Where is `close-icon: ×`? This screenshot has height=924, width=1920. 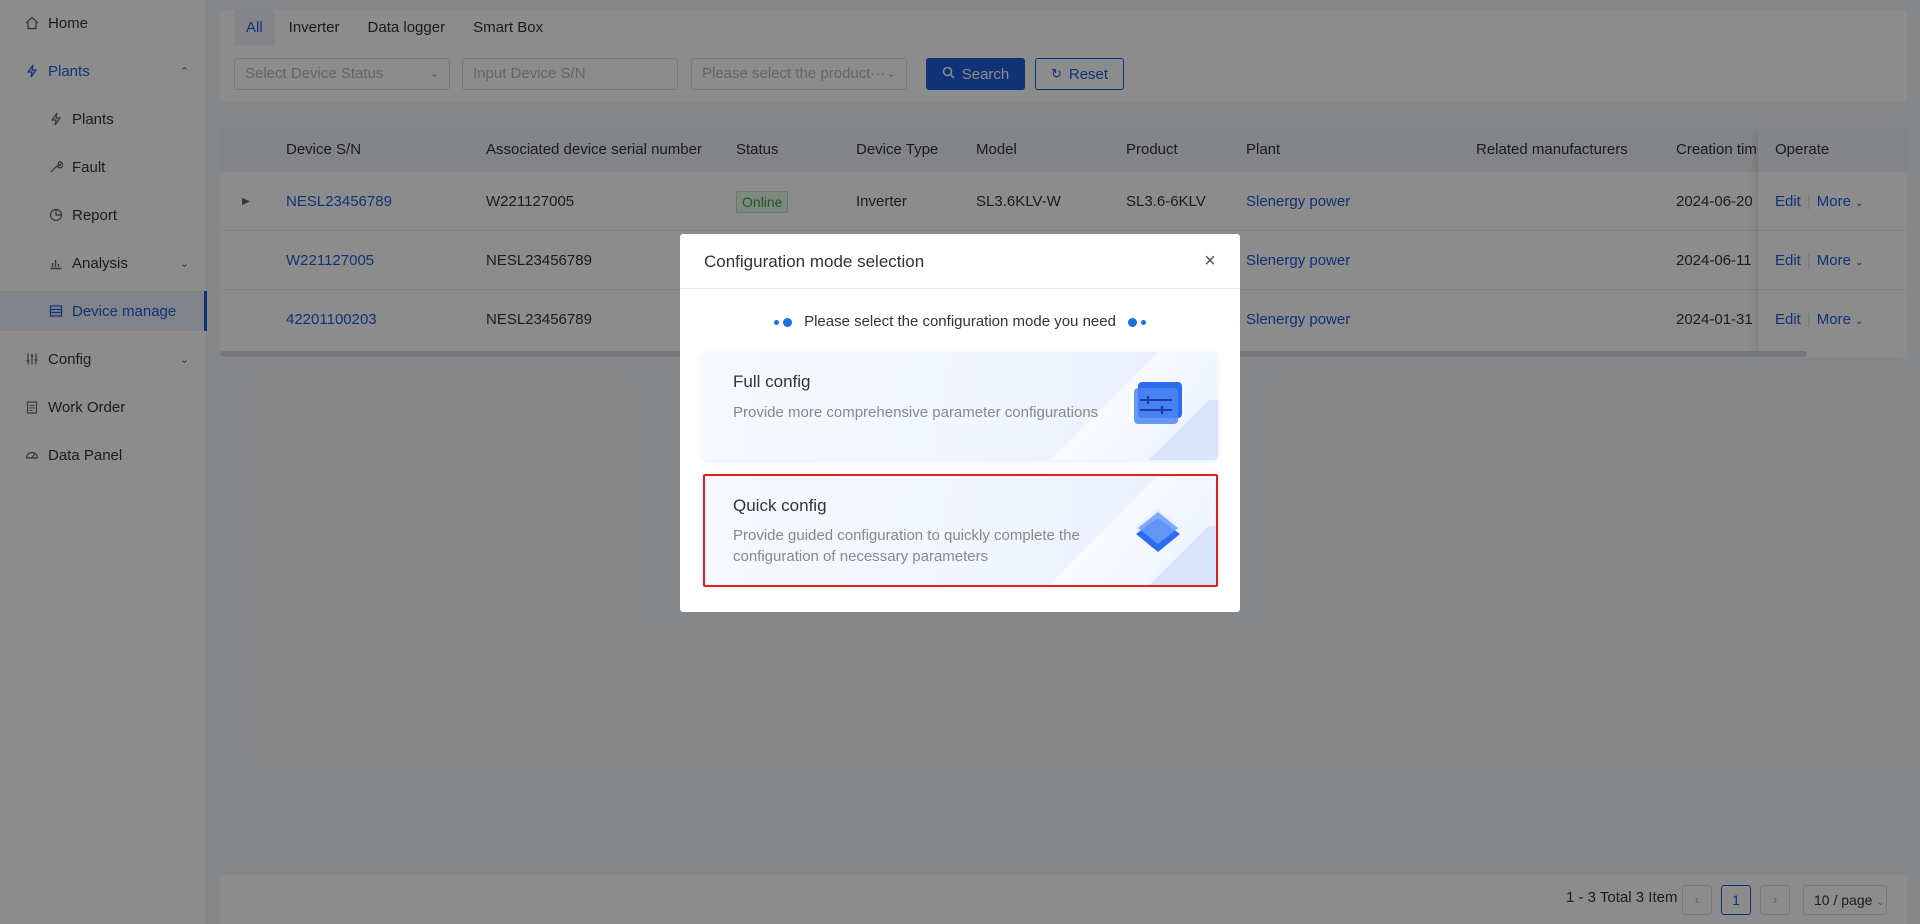
close-icon: × is located at coordinates (1210, 261).